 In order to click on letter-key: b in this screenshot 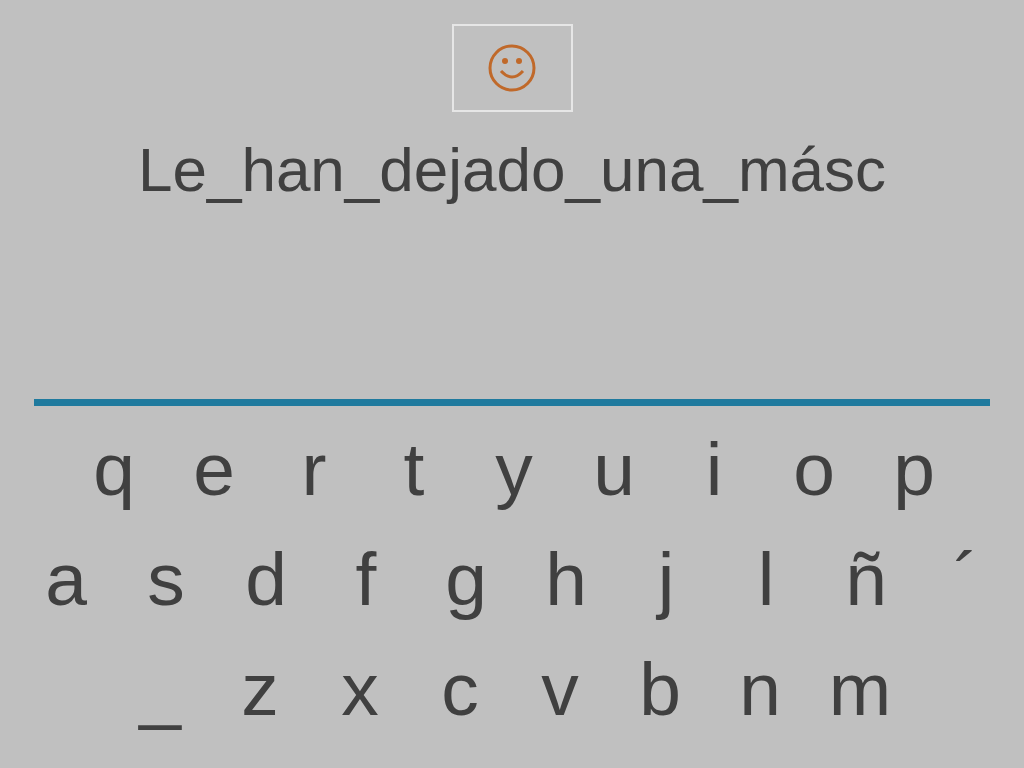, I will do `click(660, 689)`.